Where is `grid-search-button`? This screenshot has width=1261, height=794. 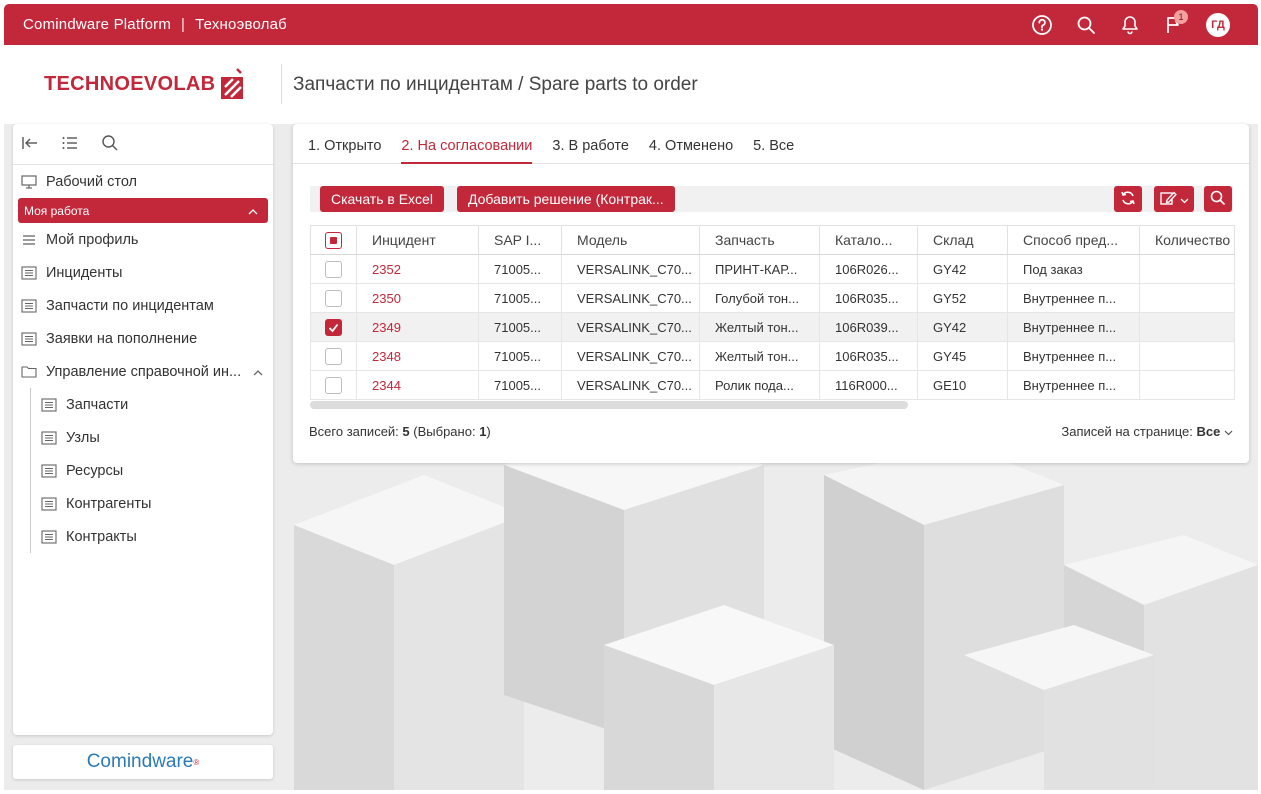
grid-search-button is located at coordinates (1218, 199).